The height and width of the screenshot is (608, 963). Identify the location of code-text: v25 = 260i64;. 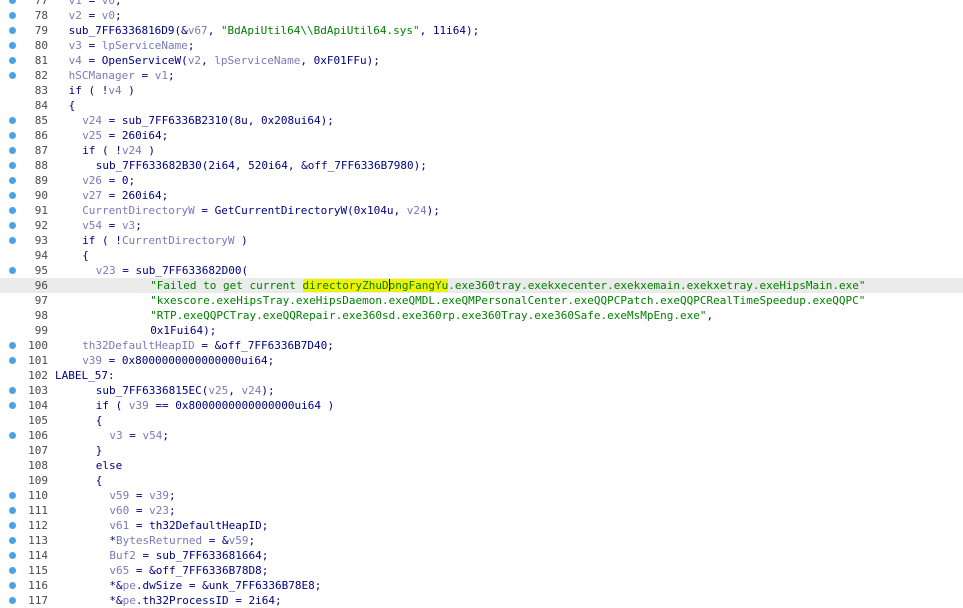
(125, 135).